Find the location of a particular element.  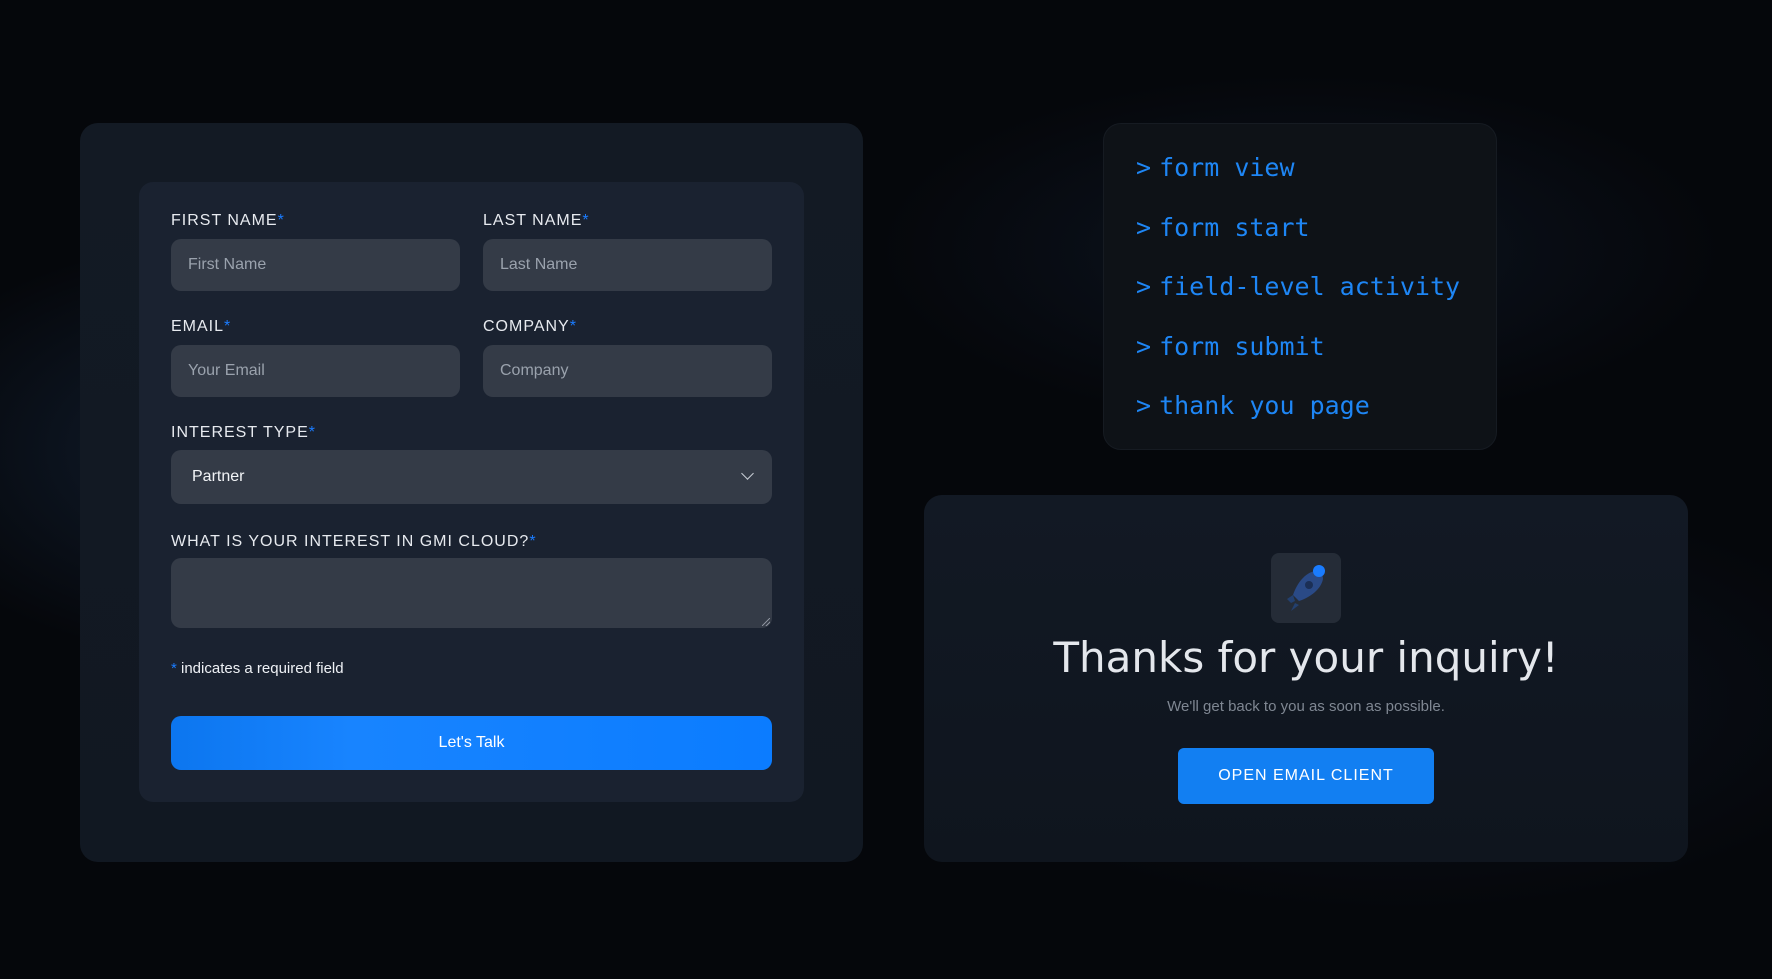

interest-type-value: Partner is located at coordinates (218, 476).